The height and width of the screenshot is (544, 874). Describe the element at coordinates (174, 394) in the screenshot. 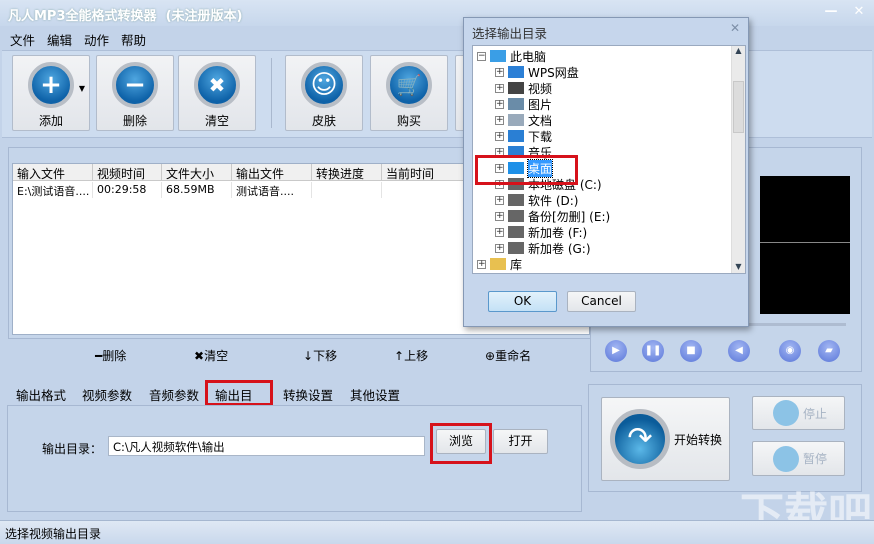

I see `tab-audio-params: 音频参数` at that location.